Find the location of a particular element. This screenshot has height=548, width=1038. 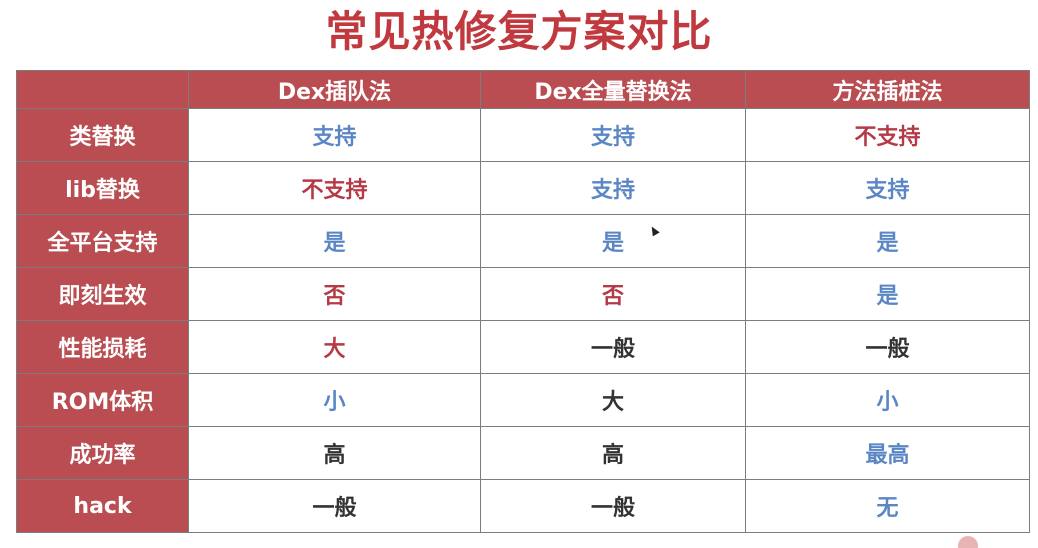

row-label: 类替换 is located at coordinates (102, 135).